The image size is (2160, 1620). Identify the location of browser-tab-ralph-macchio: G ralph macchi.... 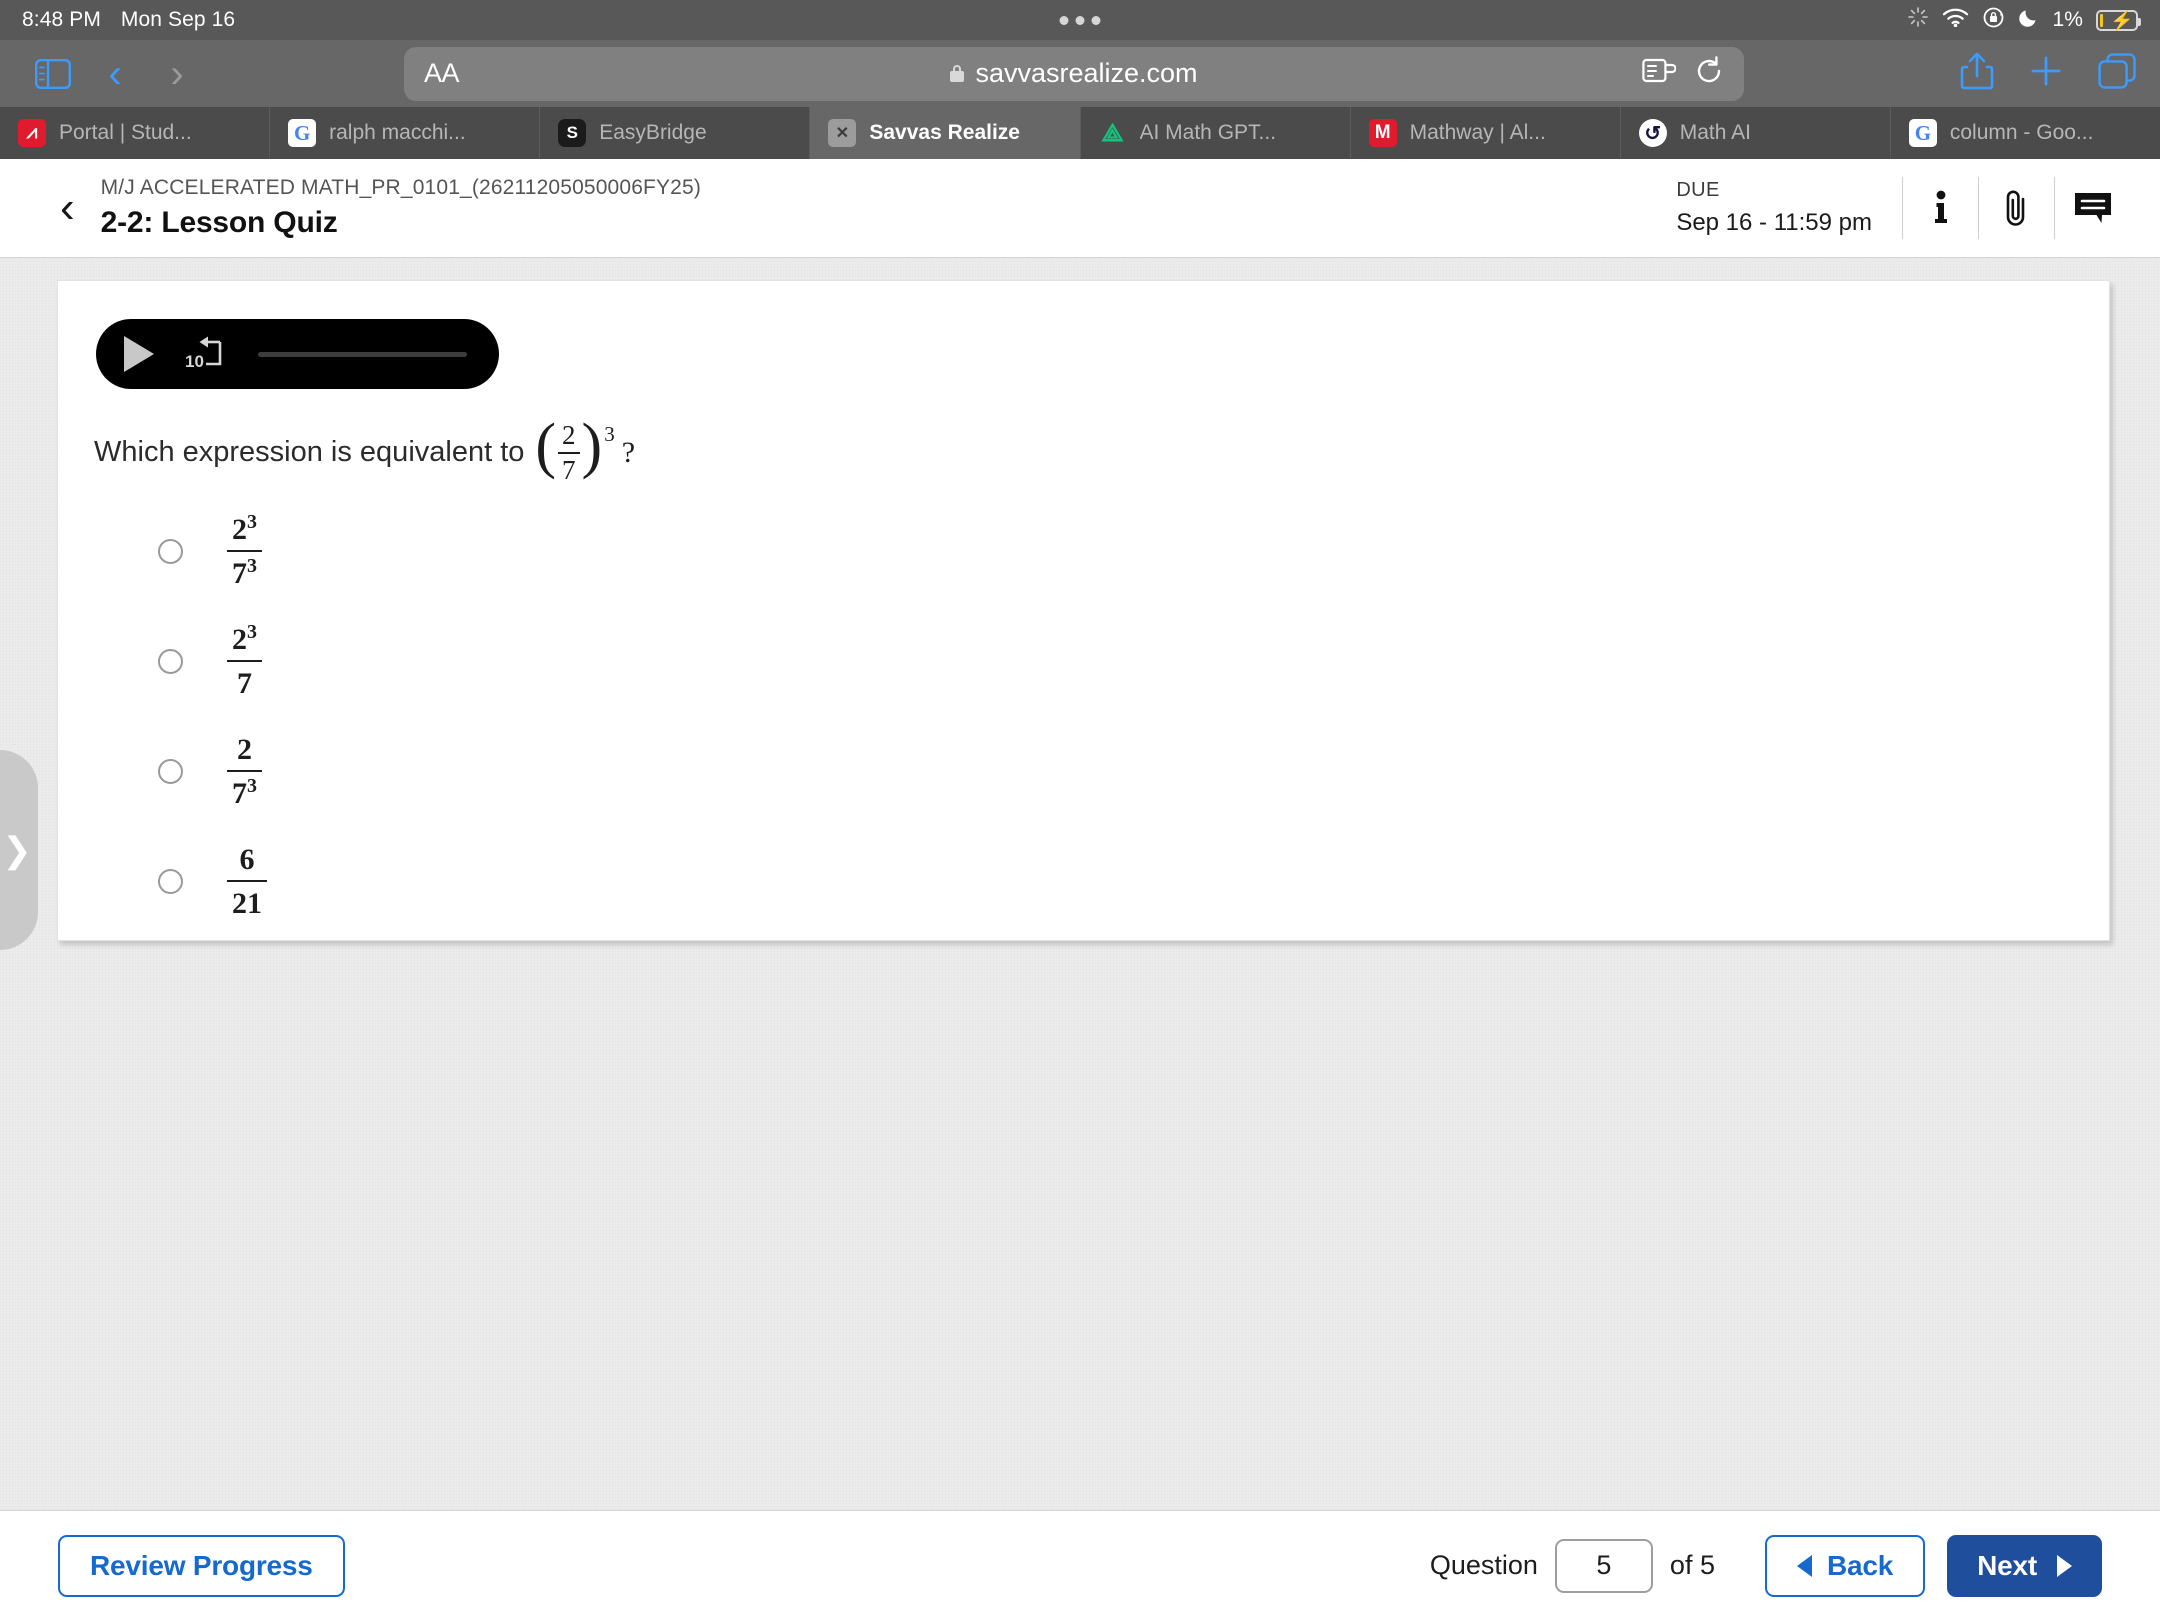
(405, 133).